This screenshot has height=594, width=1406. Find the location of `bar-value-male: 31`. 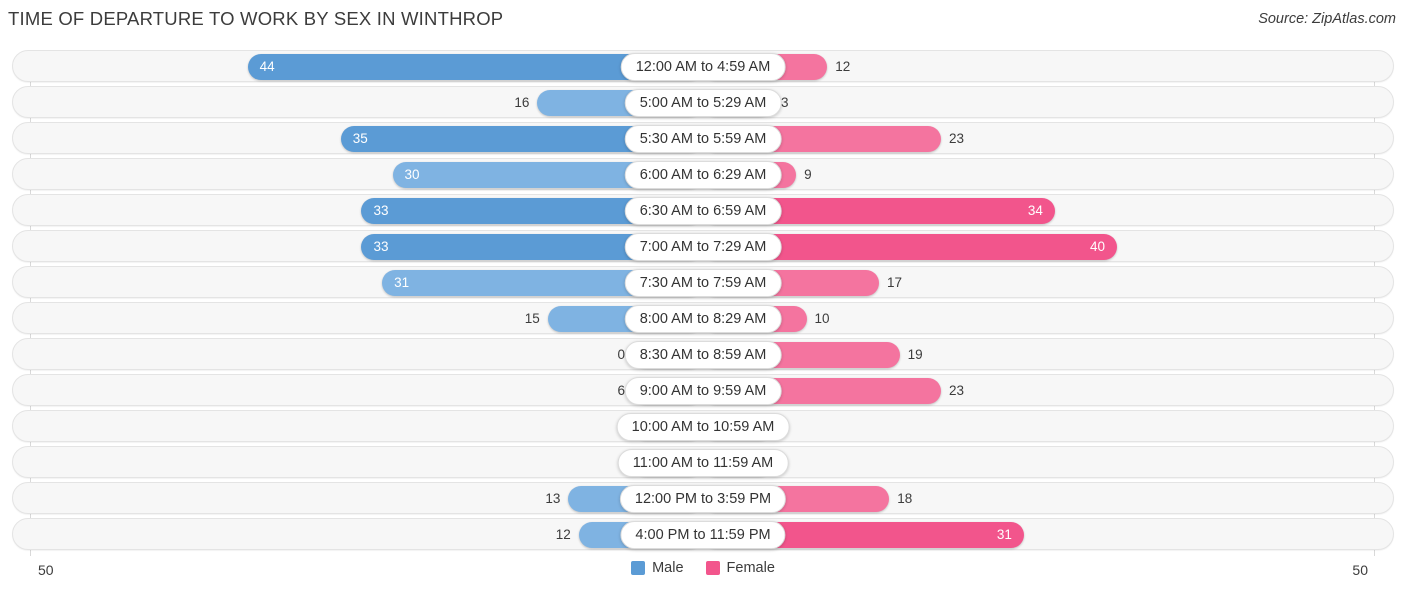

bar-value-male: 31 is located at coordinates (402, 282).